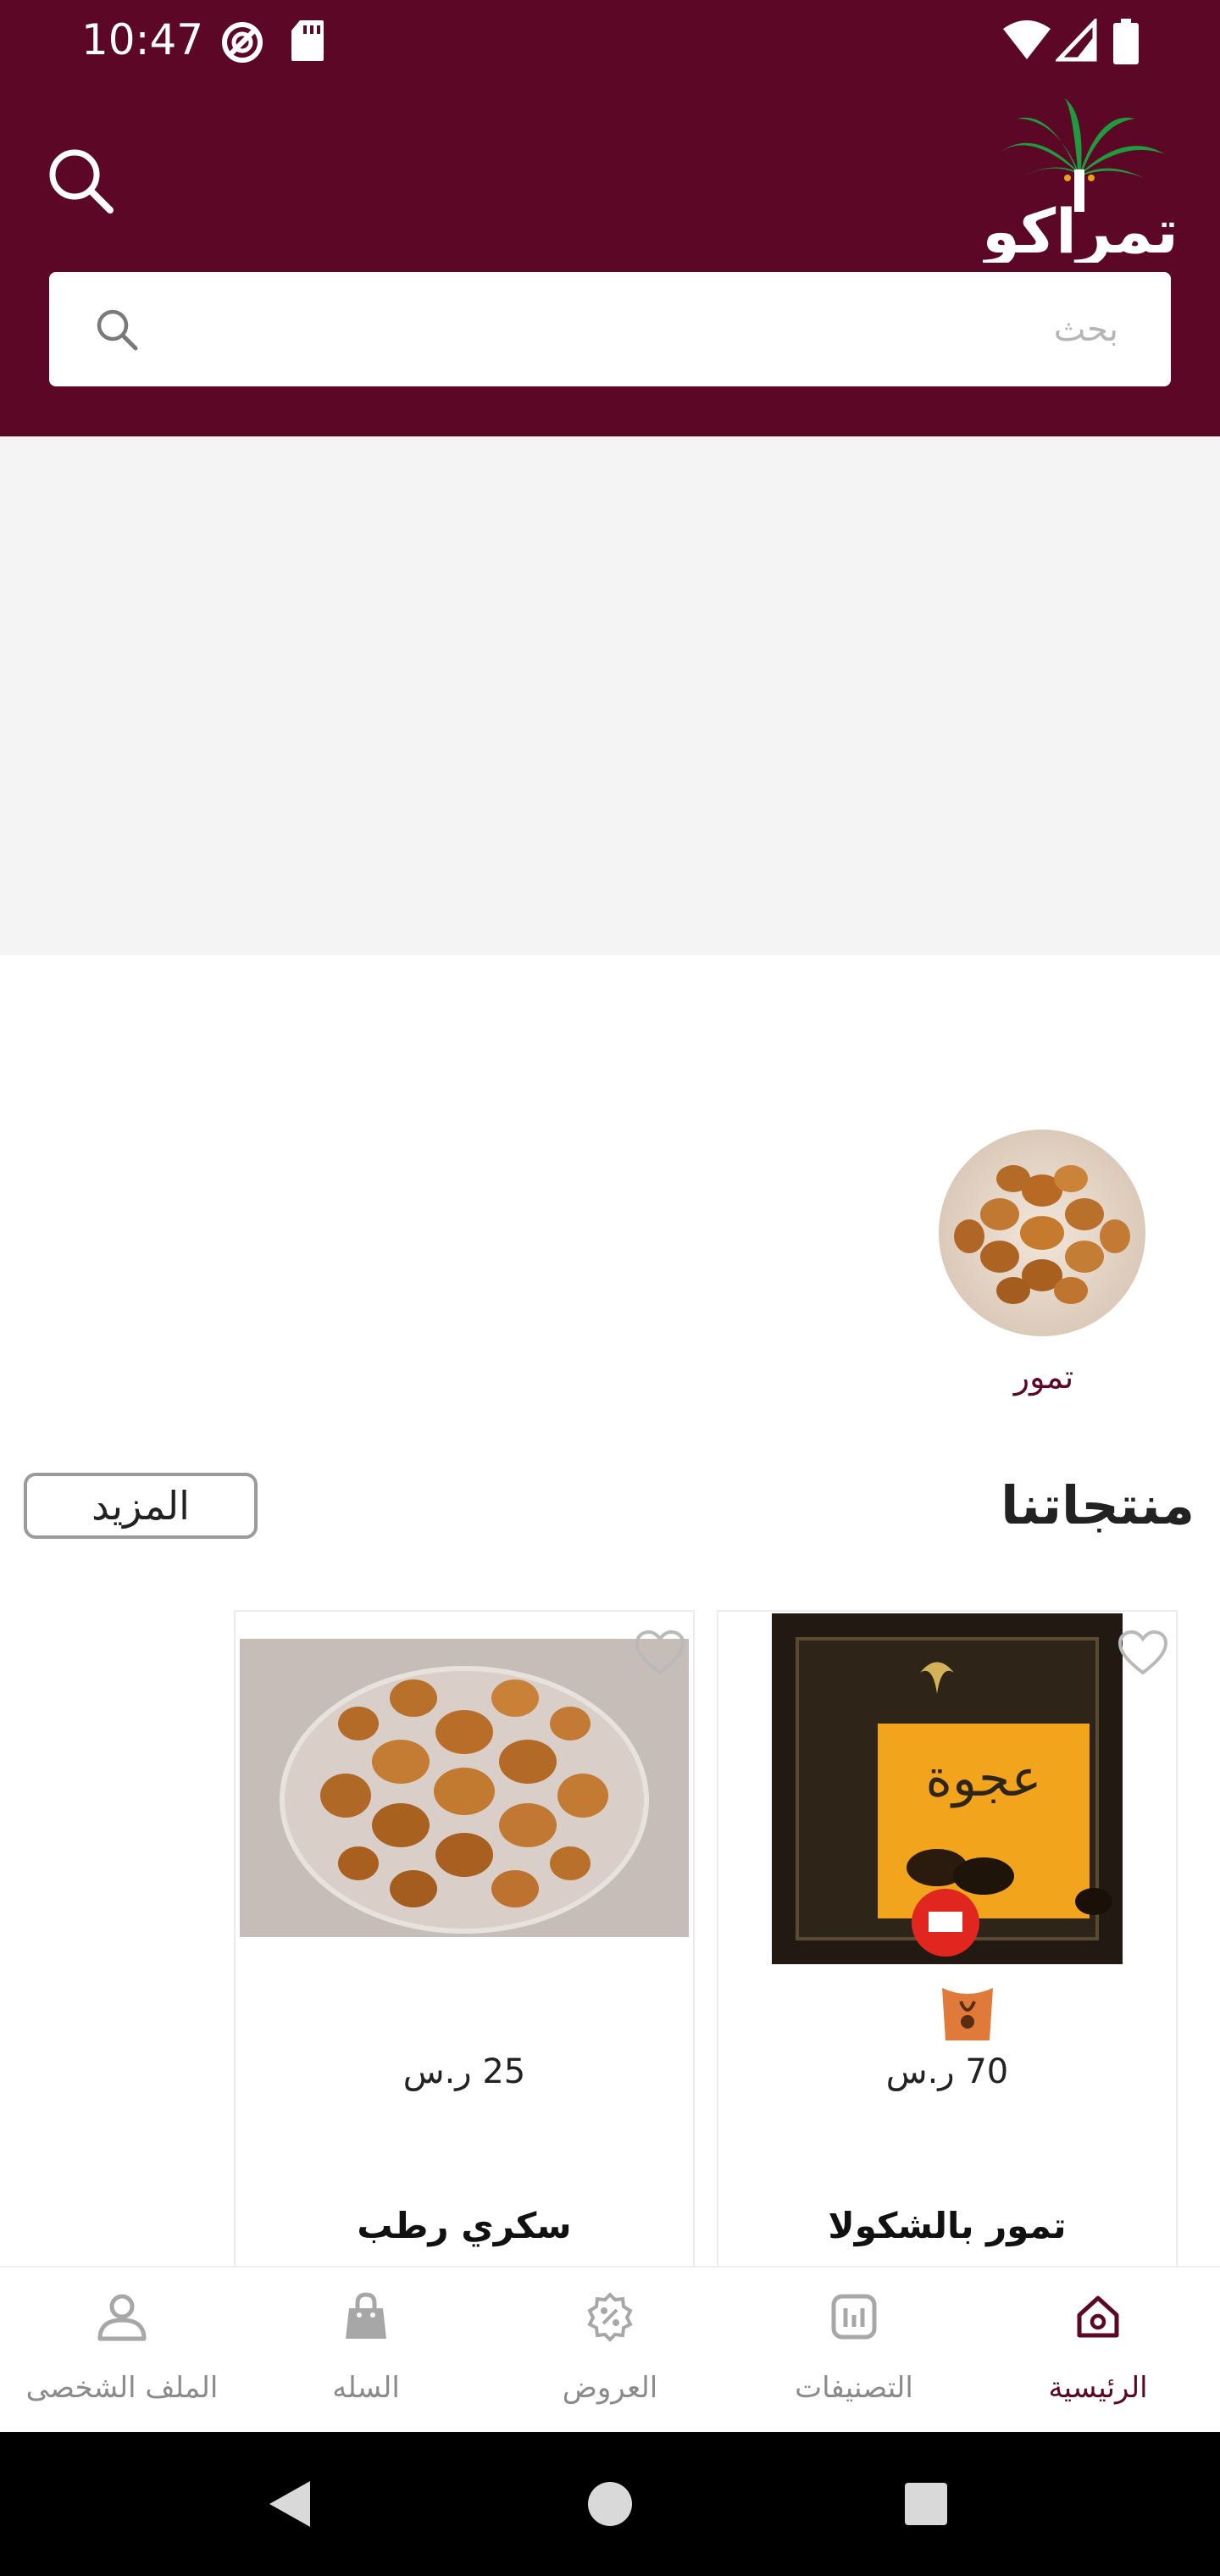  Describe the element at coordinates (694, 329) in the screenshot. I see `search-input` at that location.